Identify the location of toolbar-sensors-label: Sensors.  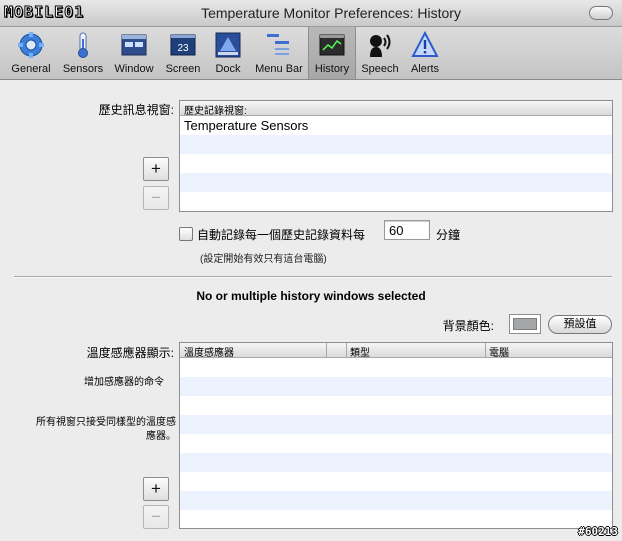
(83, 69).